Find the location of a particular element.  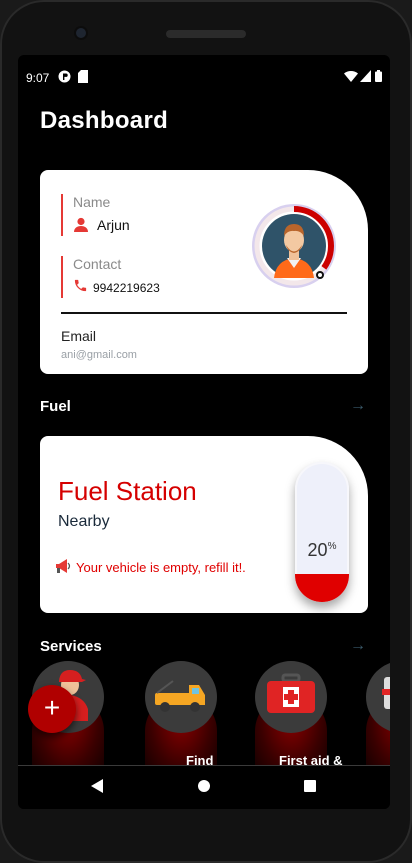

recents-icon is located at coordinates (310, 788).